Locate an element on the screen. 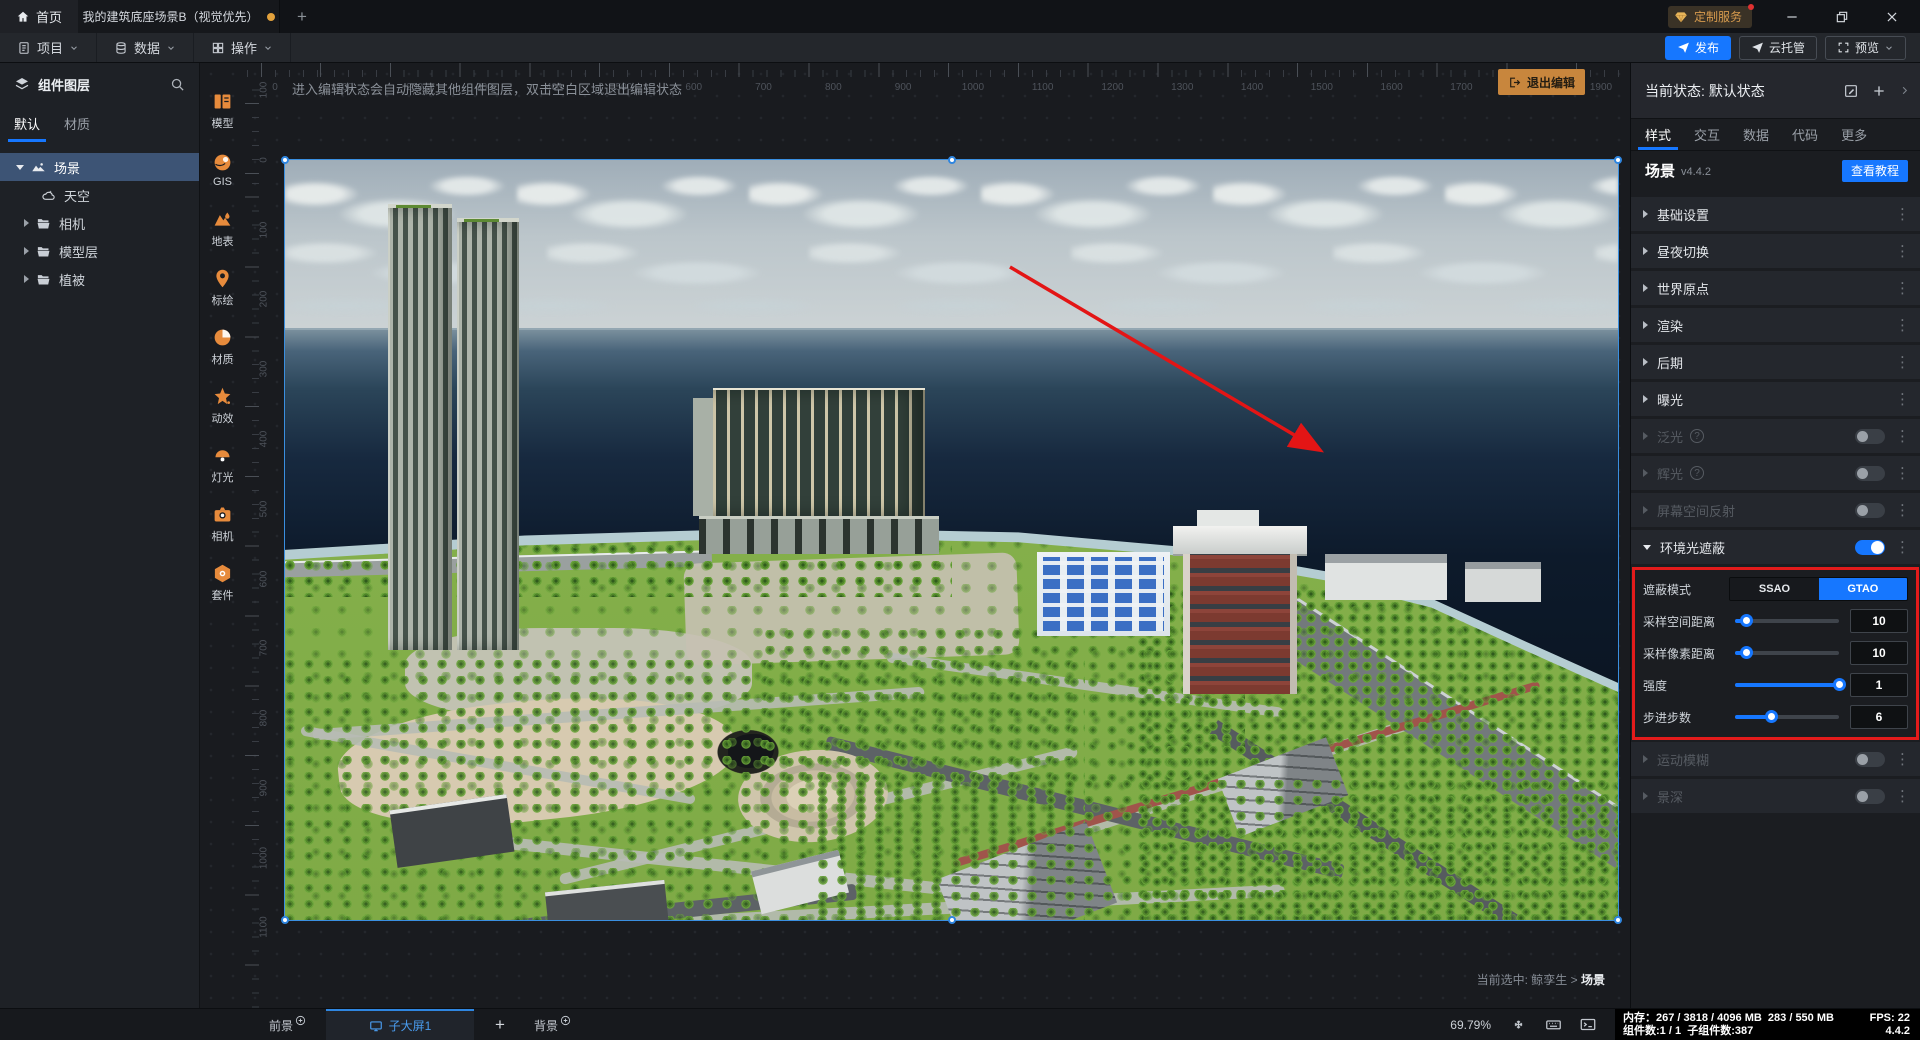 The width and height of the screenshot is (1920, 1040). palette-item-camera: 相机 is located at coordinates (222, 524).